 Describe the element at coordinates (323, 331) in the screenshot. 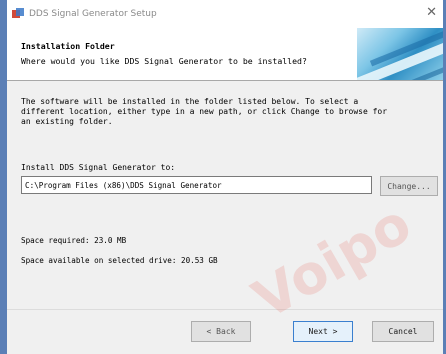

I see `next-button: Next >` at that location.